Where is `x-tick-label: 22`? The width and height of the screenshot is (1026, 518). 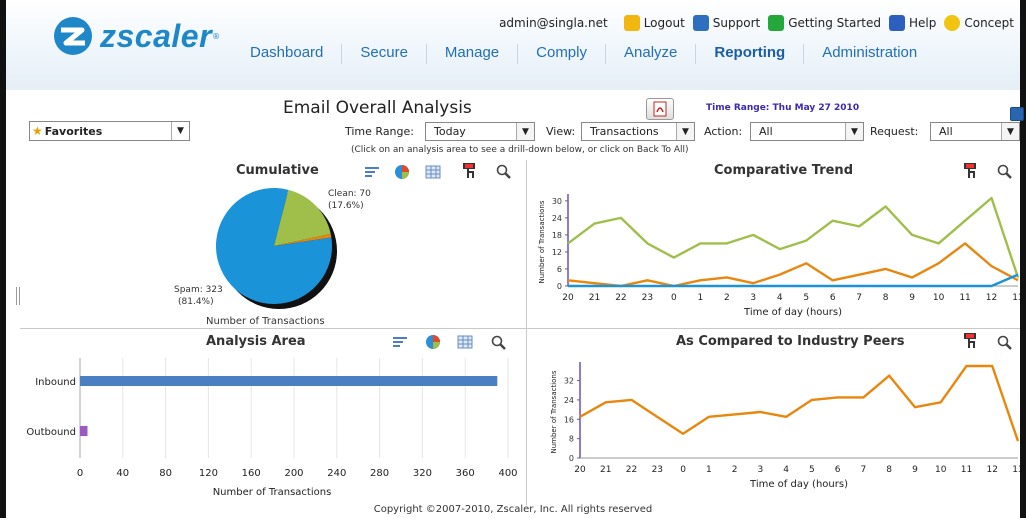
x-tick-label: 22 is located at coordinates (620, 298).